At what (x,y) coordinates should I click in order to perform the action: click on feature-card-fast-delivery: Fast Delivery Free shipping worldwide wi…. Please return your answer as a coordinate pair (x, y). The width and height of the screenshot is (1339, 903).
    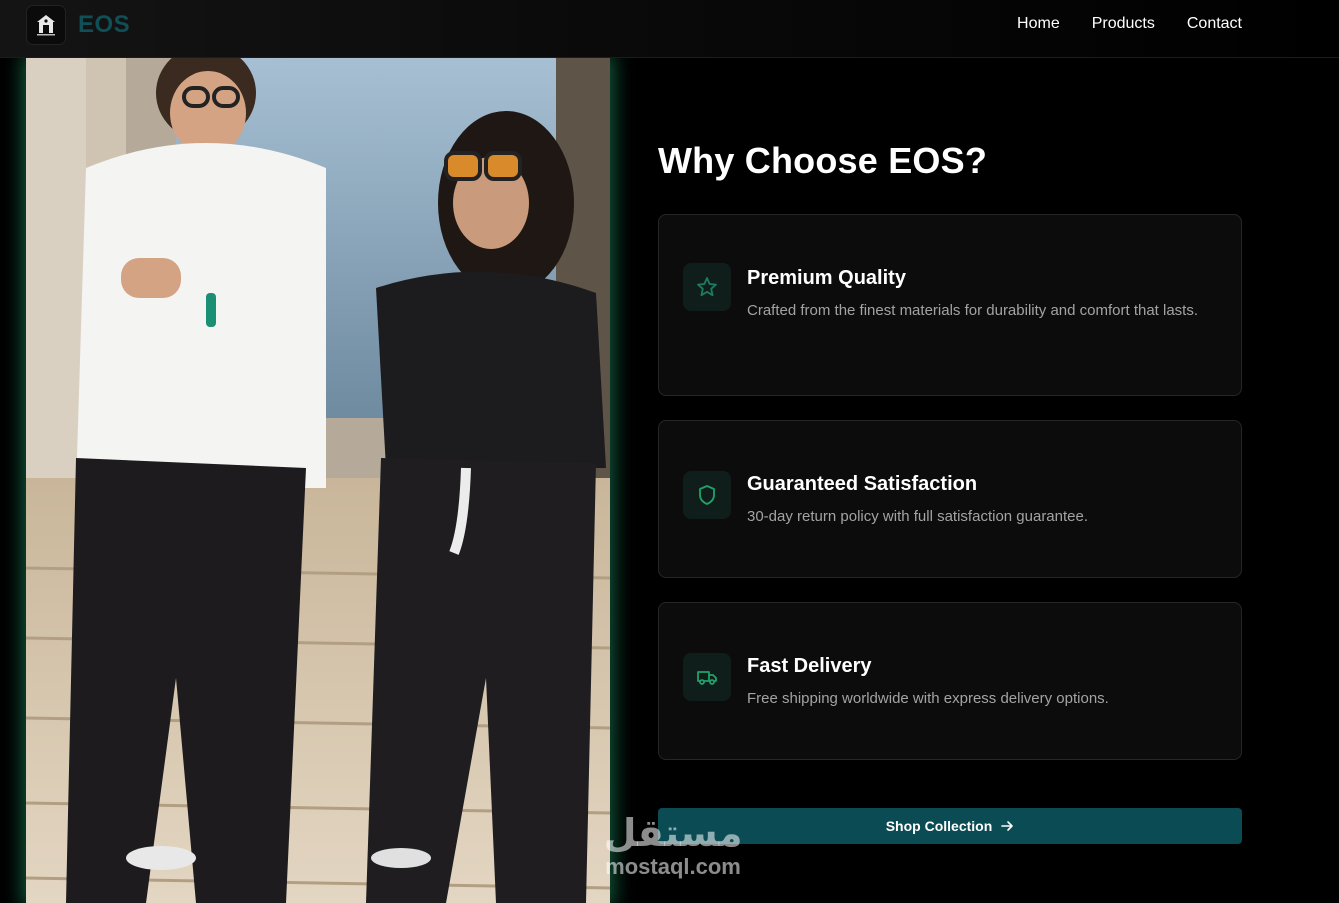
    Looking at the image, I should click on (950, 681).